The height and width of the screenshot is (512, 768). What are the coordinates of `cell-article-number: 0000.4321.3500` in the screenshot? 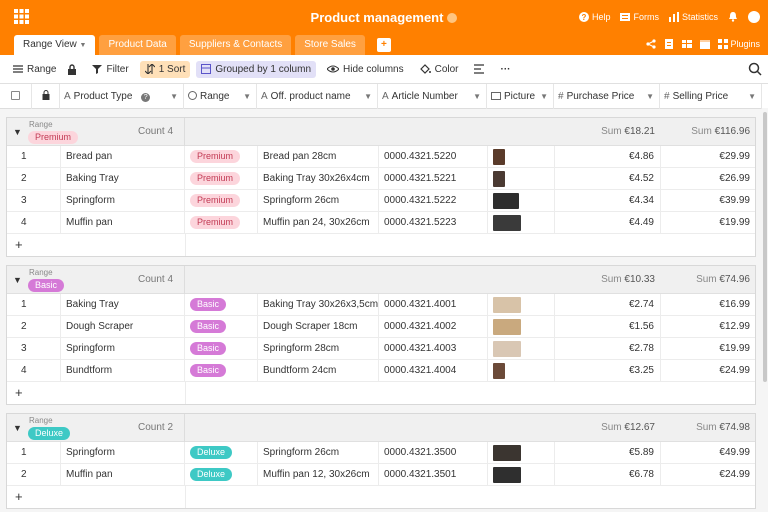 It's located at (433, 453).